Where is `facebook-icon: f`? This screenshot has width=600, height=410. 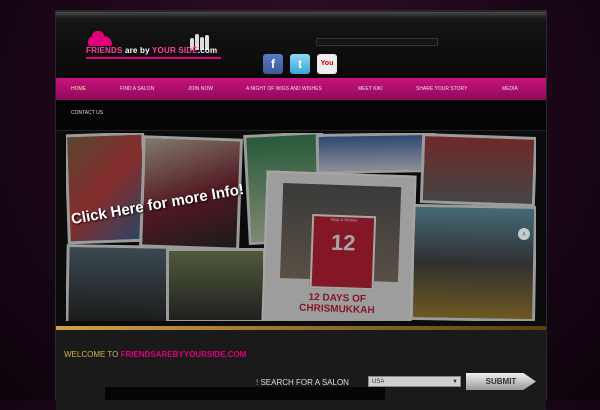 facebook-icon: f is located at coordinates (273, 64).